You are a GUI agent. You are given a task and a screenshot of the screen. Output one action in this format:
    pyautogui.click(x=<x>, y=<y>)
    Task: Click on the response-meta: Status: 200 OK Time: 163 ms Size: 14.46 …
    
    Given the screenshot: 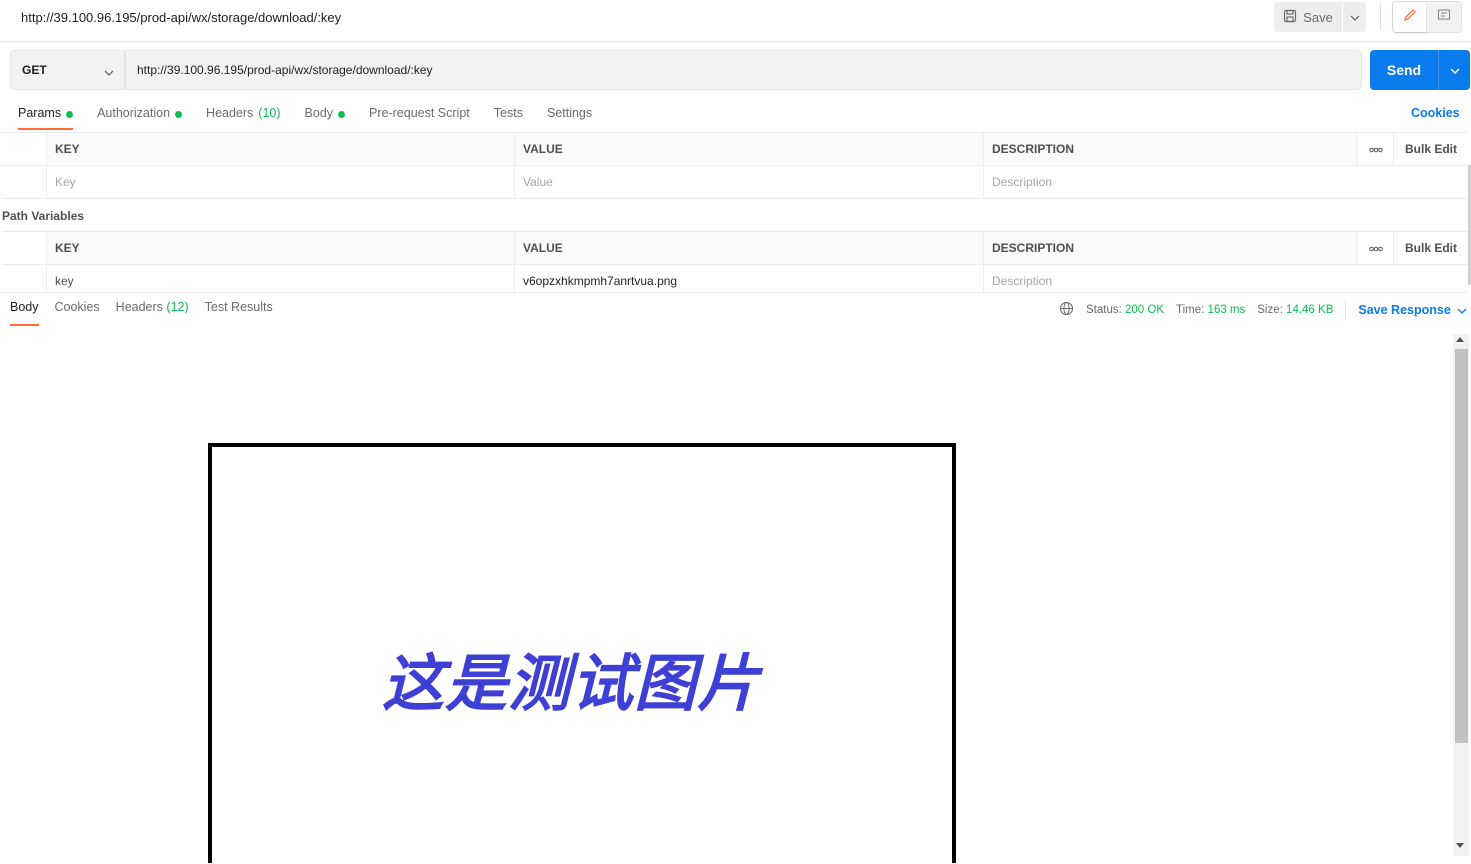 What is the action you would take?
    pyautogui.click(x=1263, y=310)
    